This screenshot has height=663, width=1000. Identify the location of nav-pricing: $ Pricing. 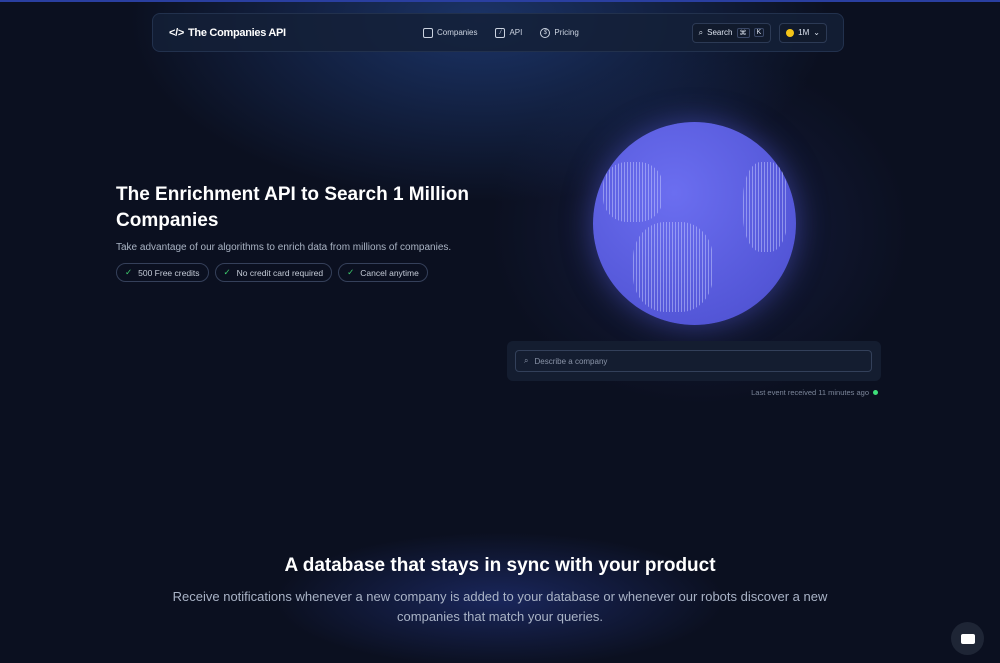
(559, 32).